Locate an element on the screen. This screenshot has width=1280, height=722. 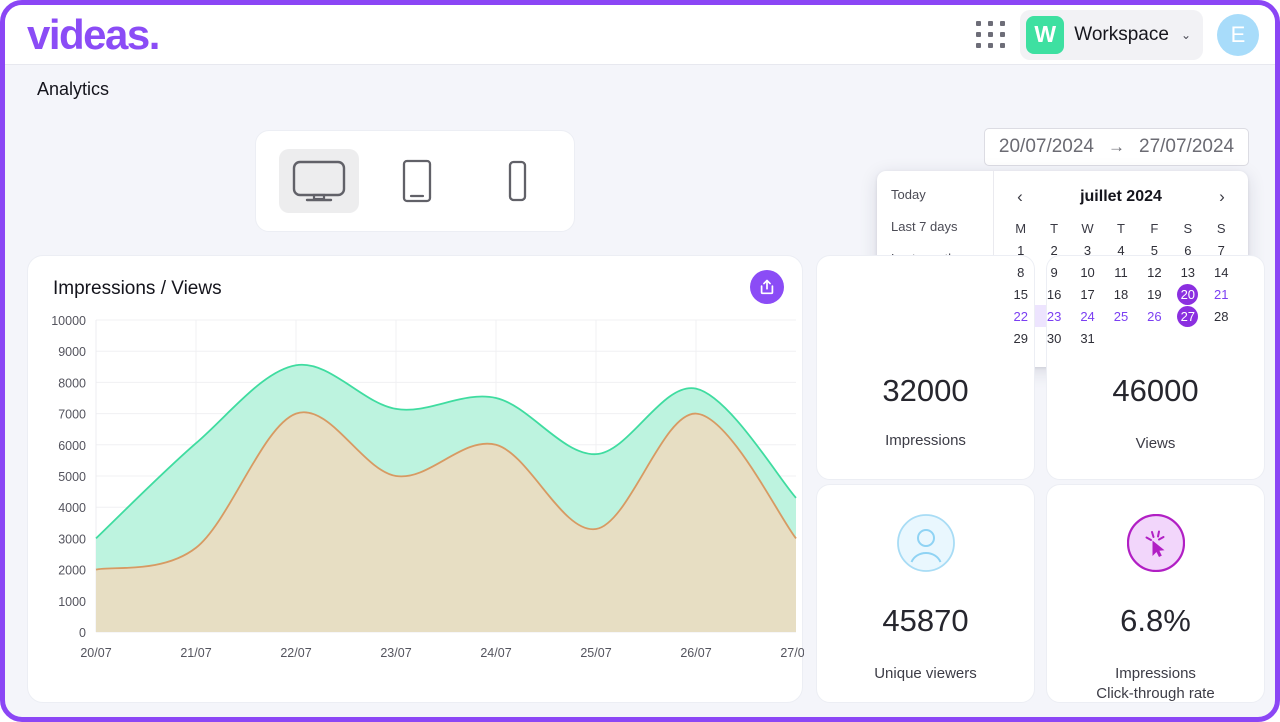
chevron-right-icon: › is located at coordinates (1222, 197).